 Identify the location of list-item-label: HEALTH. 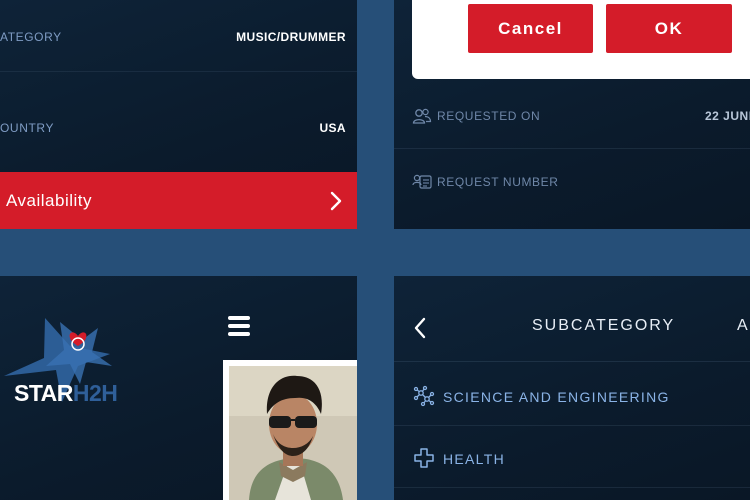
(474, 459).